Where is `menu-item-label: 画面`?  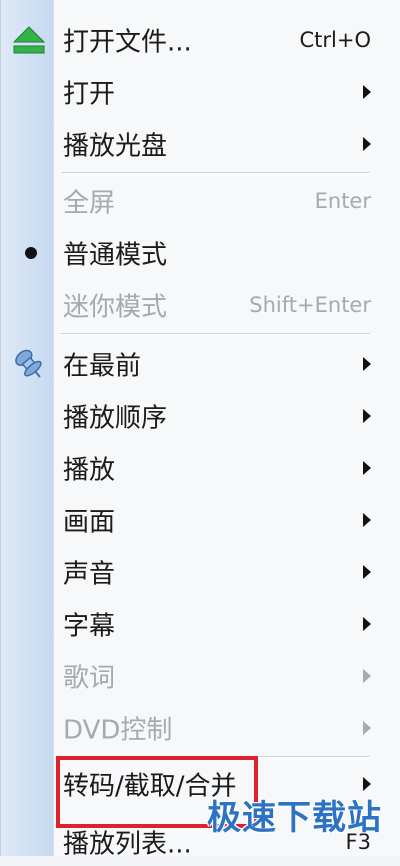
menu-item-label: 画面 is located at coordinates (89, 522).